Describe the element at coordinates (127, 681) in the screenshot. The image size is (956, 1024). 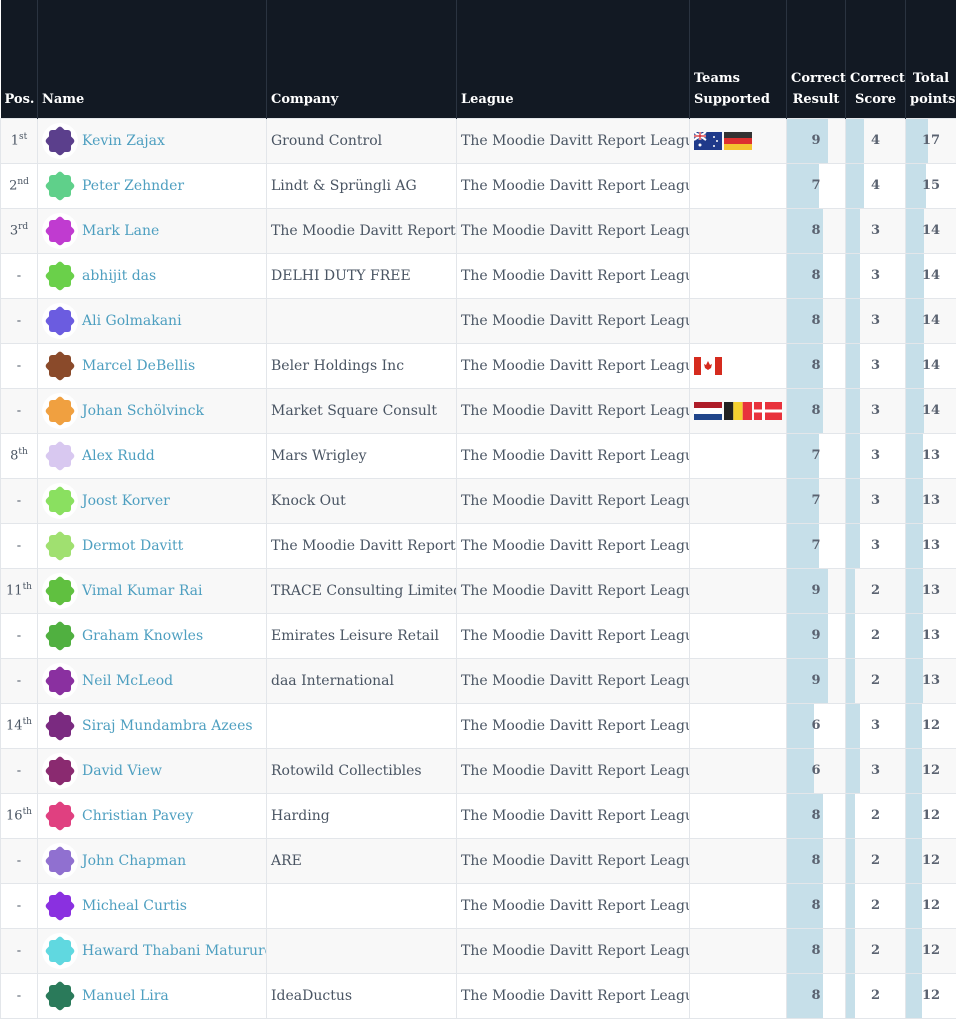
I see `player-name-link: Neil McLeod` at that location.